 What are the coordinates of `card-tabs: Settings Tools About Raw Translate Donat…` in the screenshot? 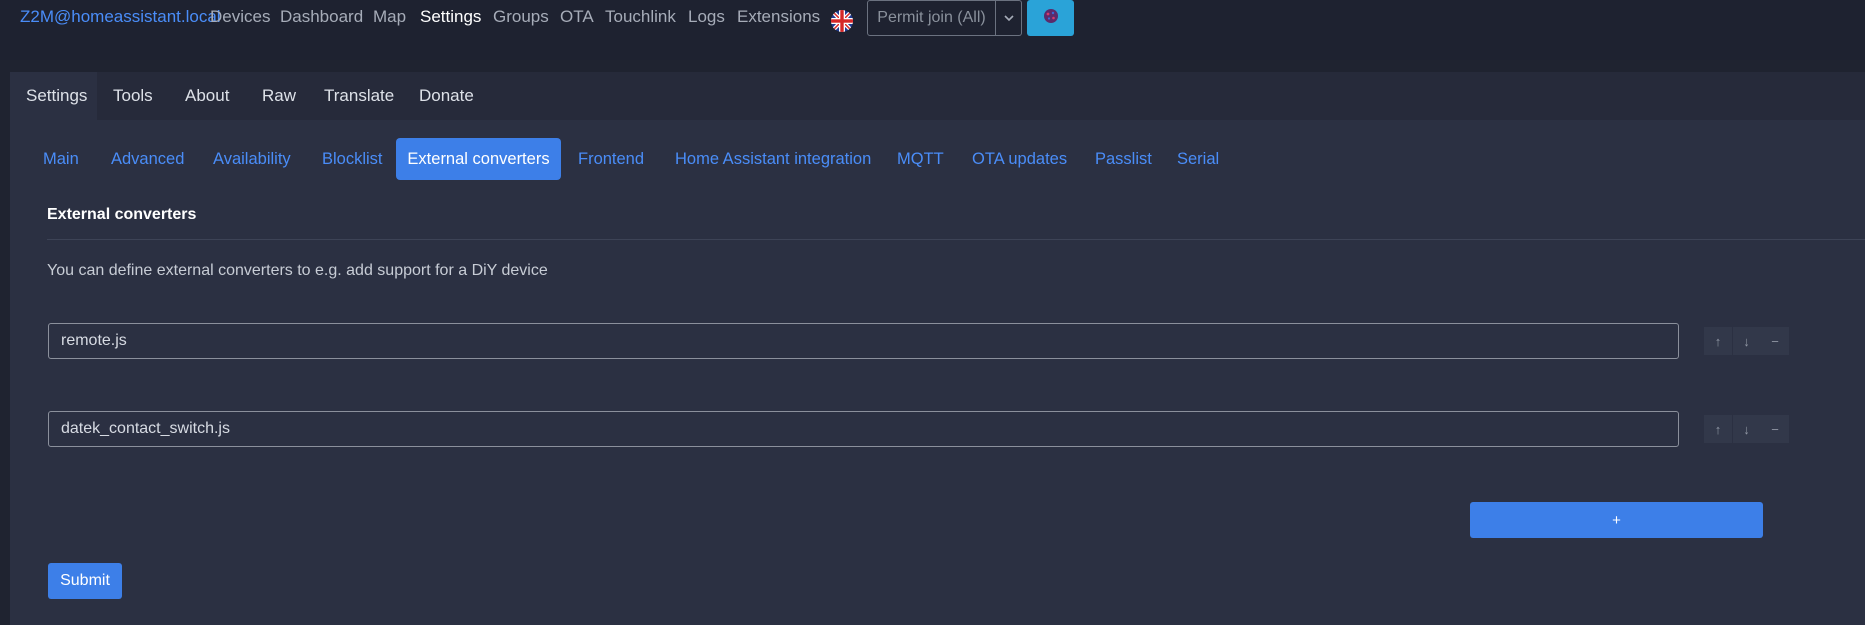 It's located at (937, 96).